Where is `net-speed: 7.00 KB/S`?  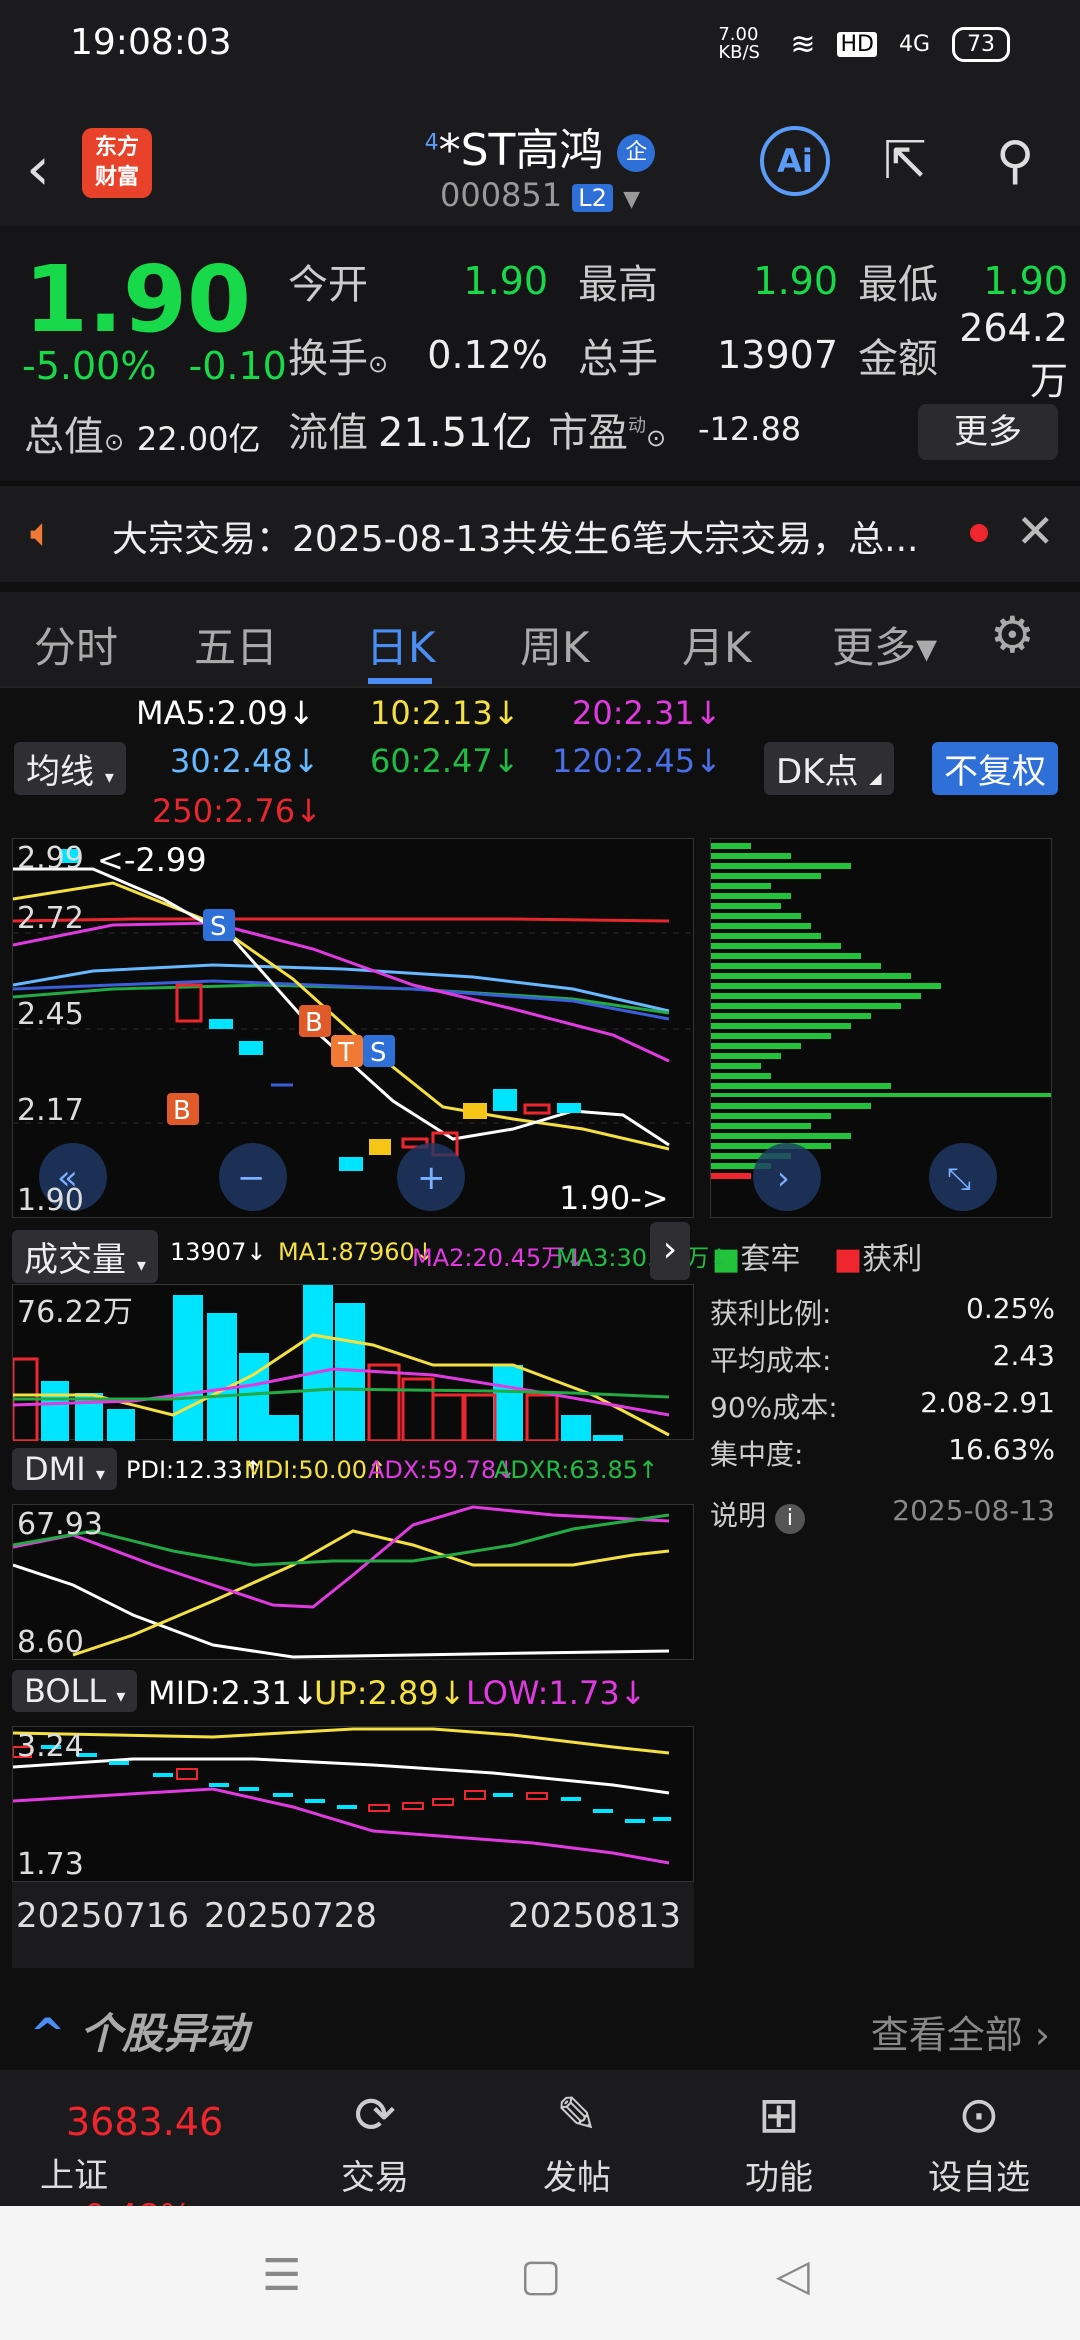 net-speed: 7.00 KB/S is located at coordinates (739, 43).